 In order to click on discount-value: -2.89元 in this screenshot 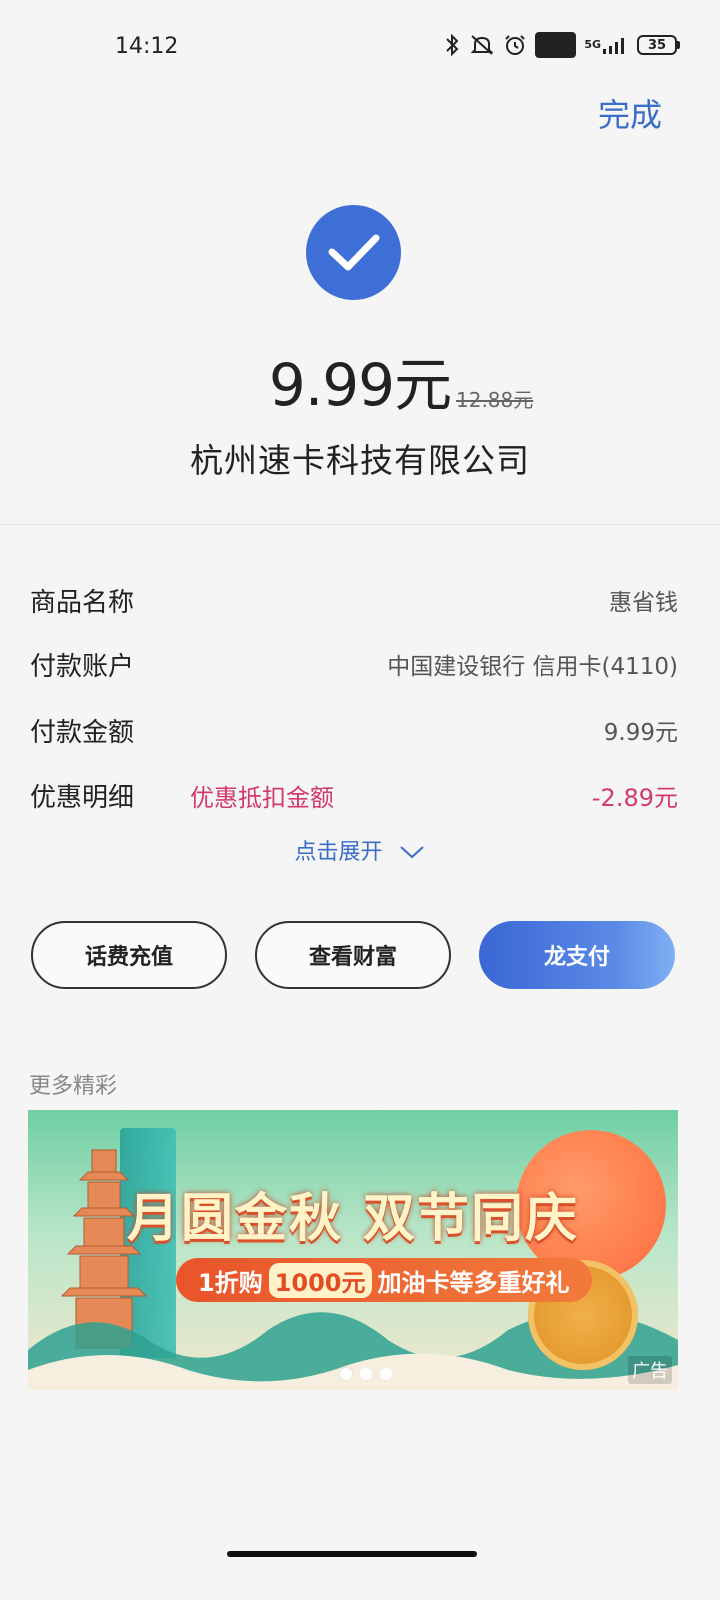, I will do `click(634, 797)`.